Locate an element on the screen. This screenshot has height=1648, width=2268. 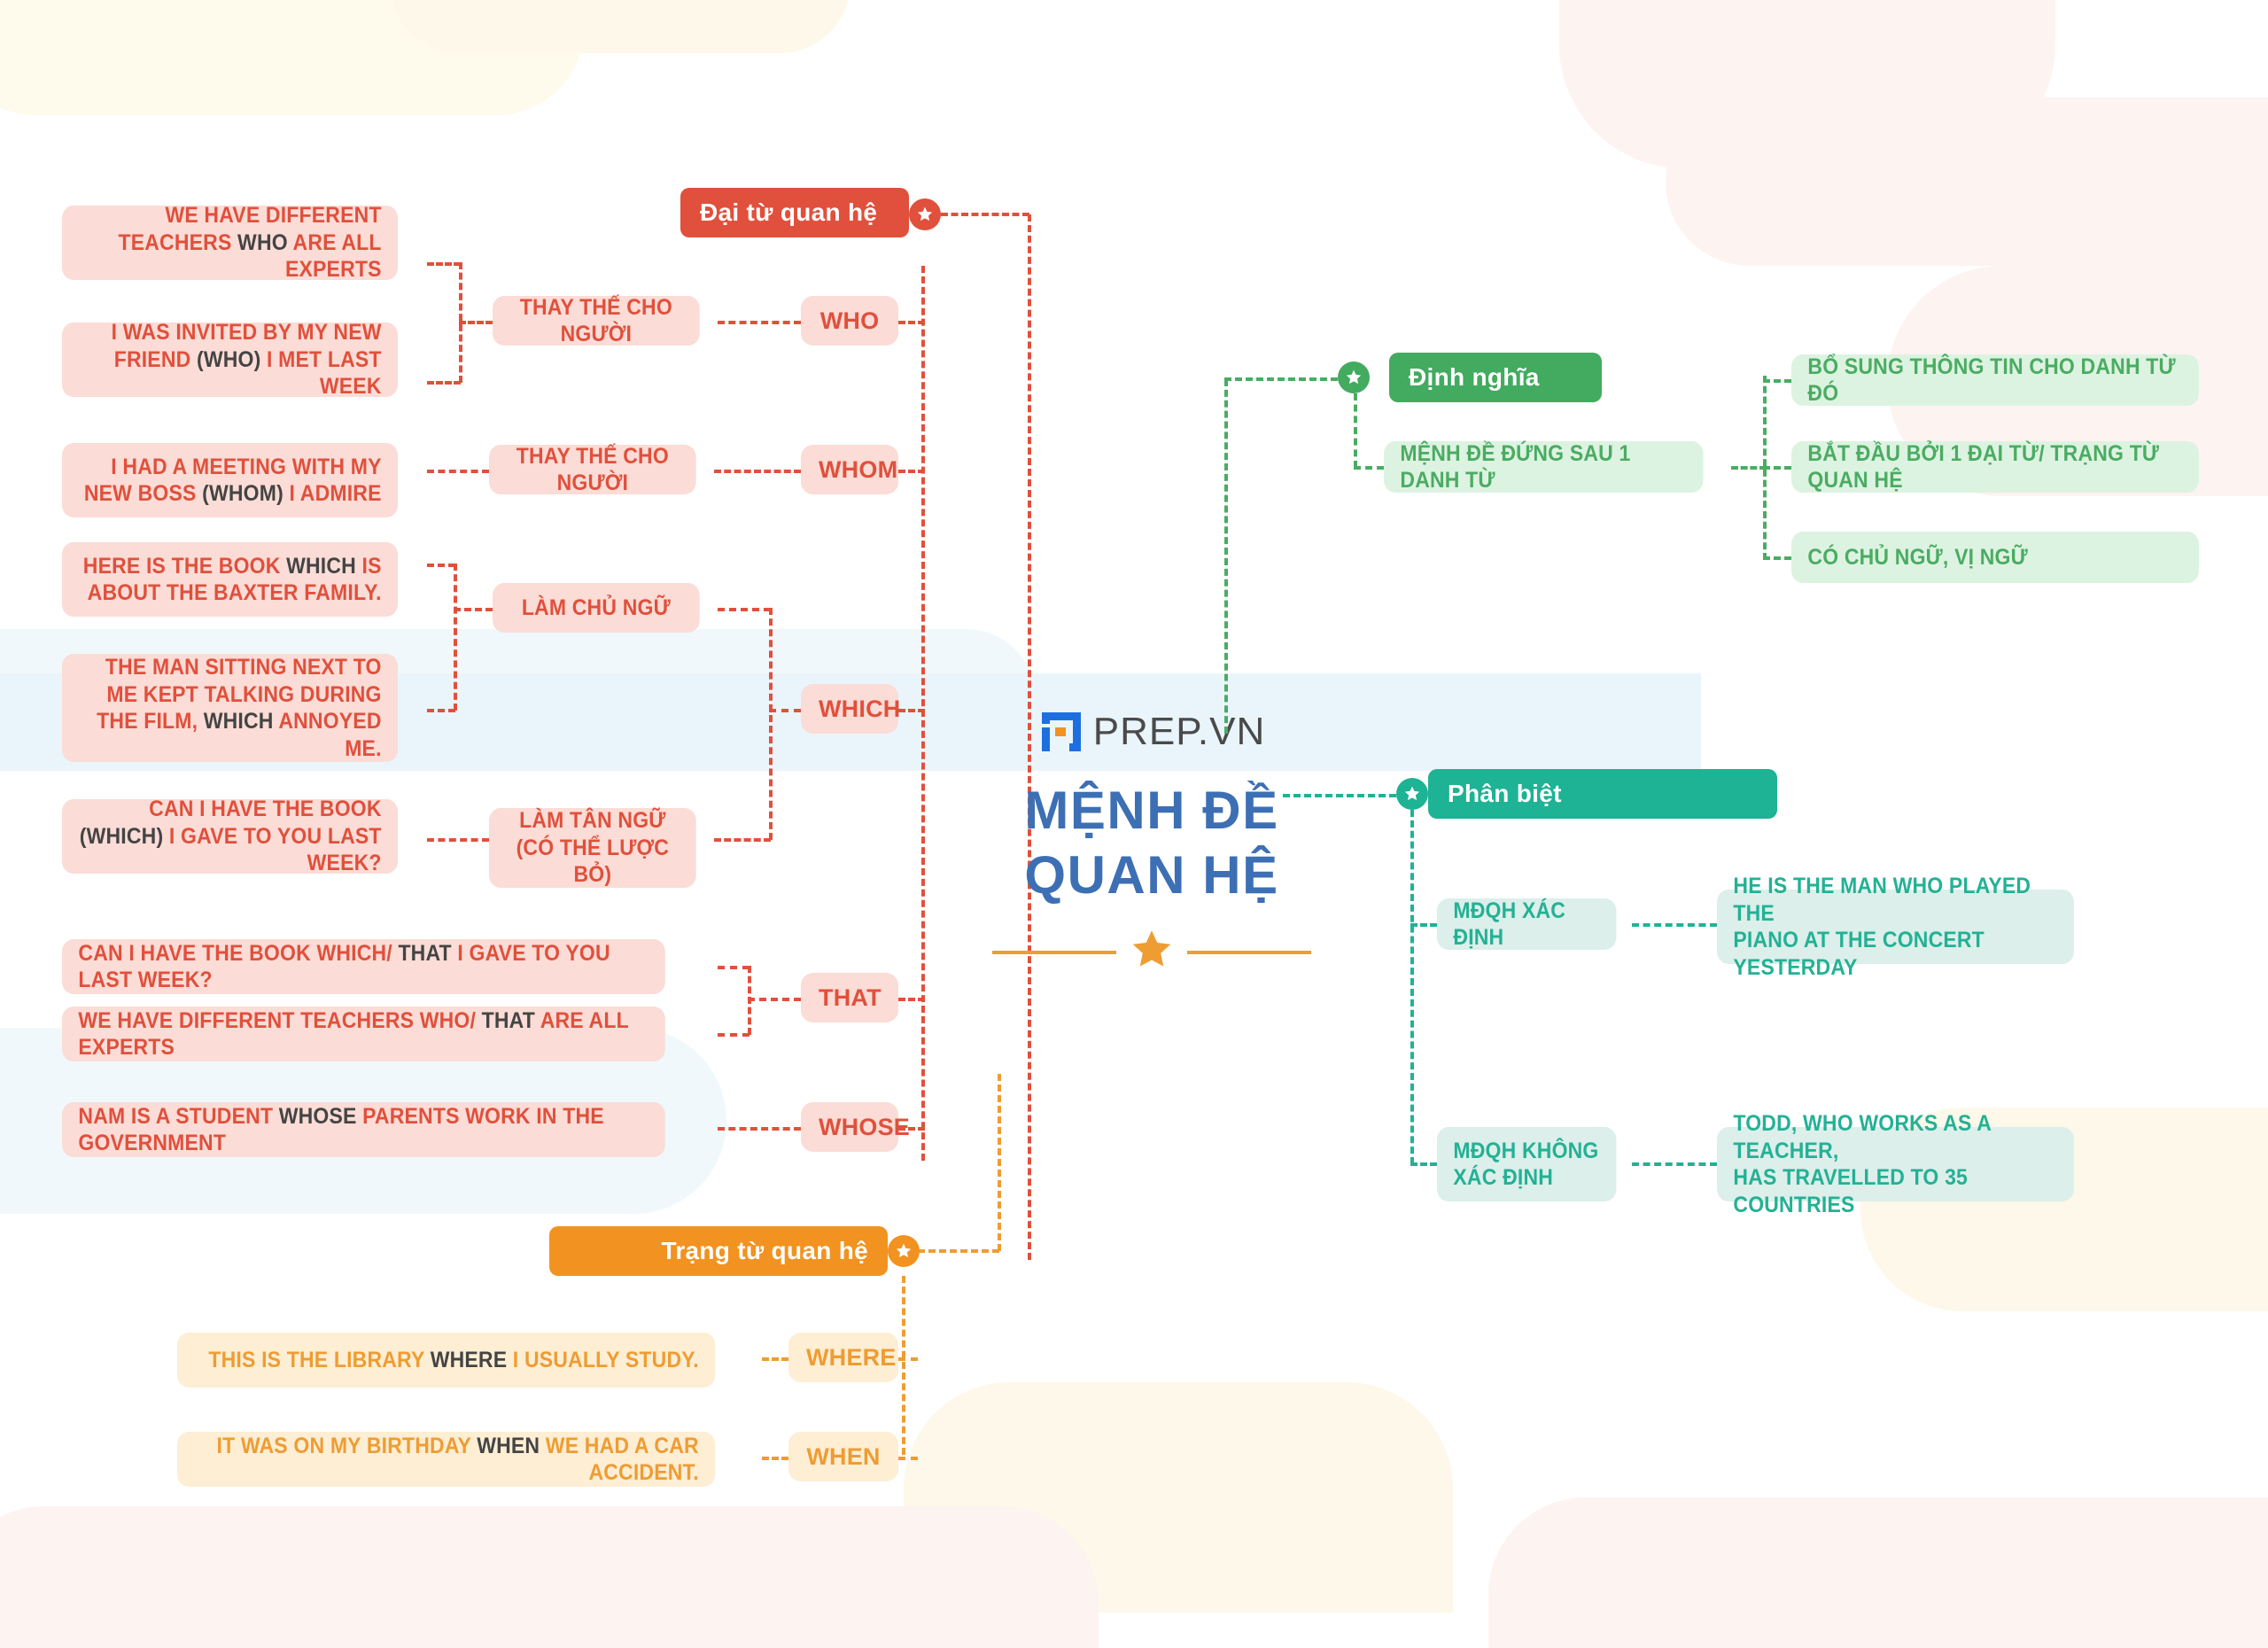
center-node: PREP.VN MỆNH ĐỀ QUAN HỆ is located at coordinates (1152, 843).